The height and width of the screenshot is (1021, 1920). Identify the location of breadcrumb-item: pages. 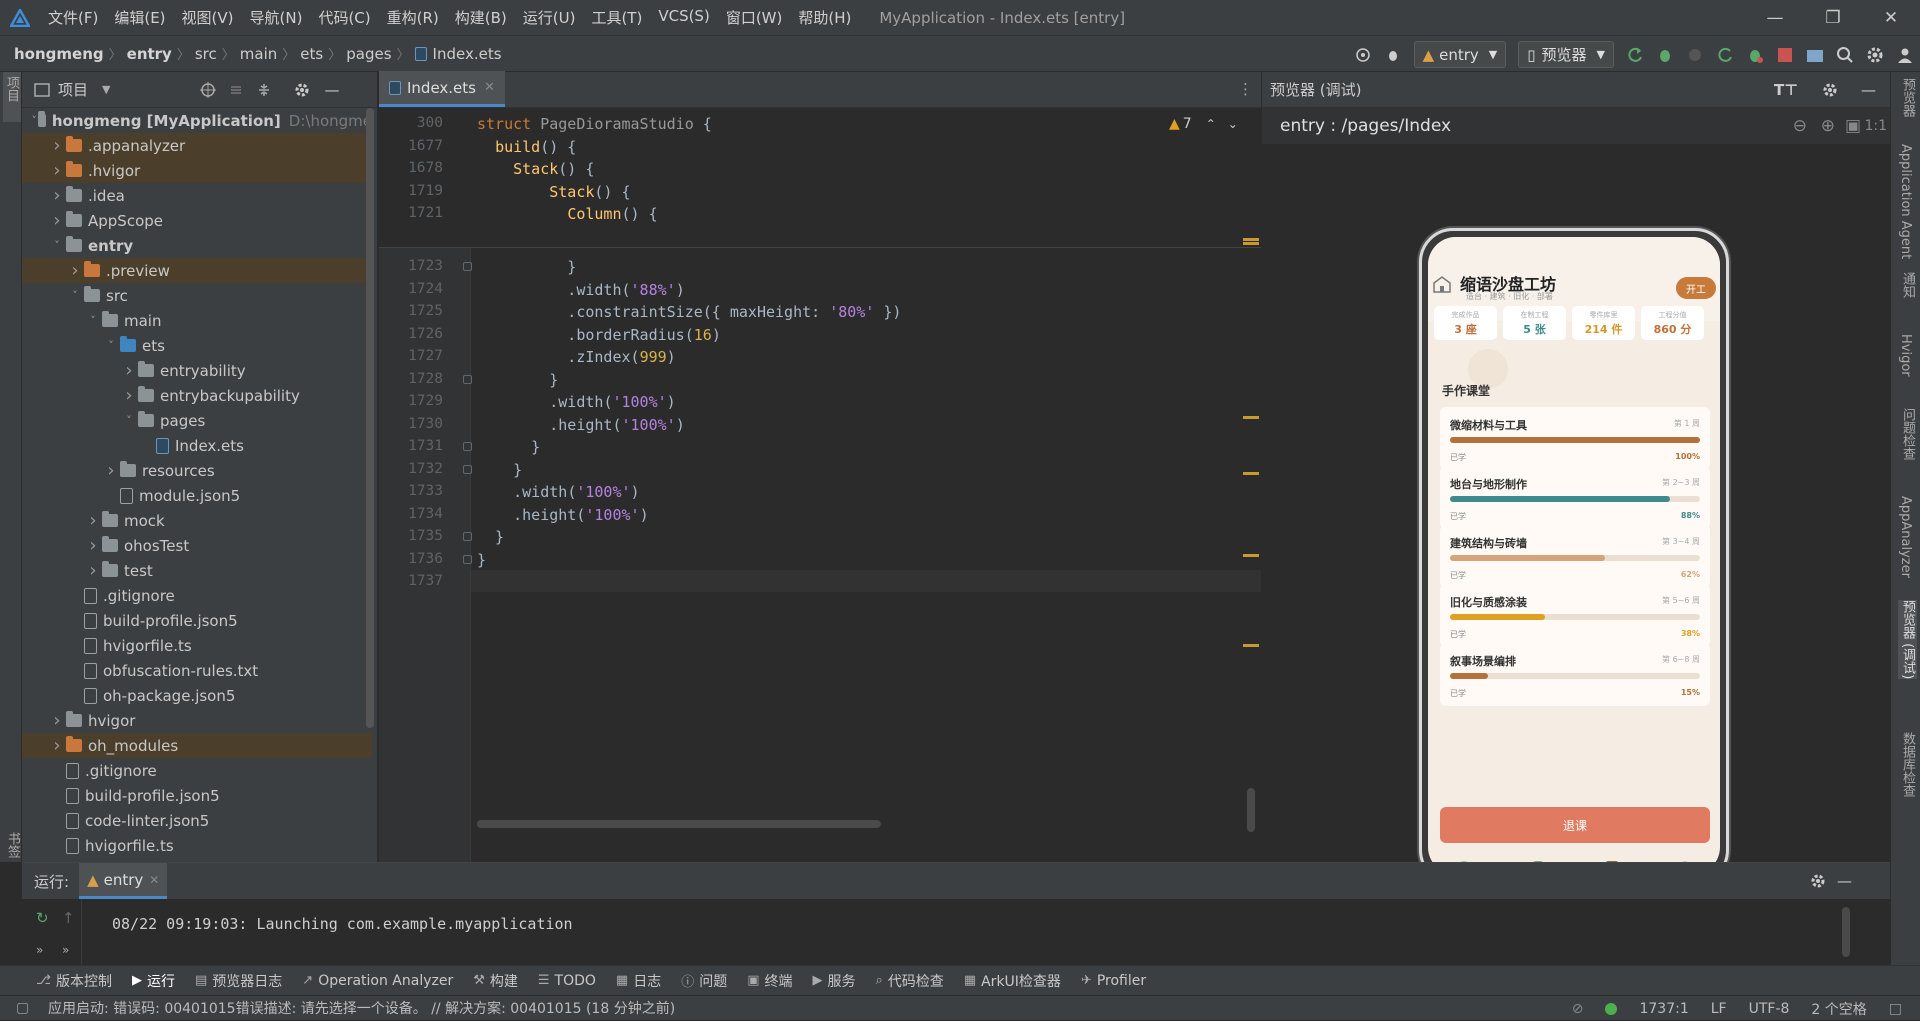
(368, 54).